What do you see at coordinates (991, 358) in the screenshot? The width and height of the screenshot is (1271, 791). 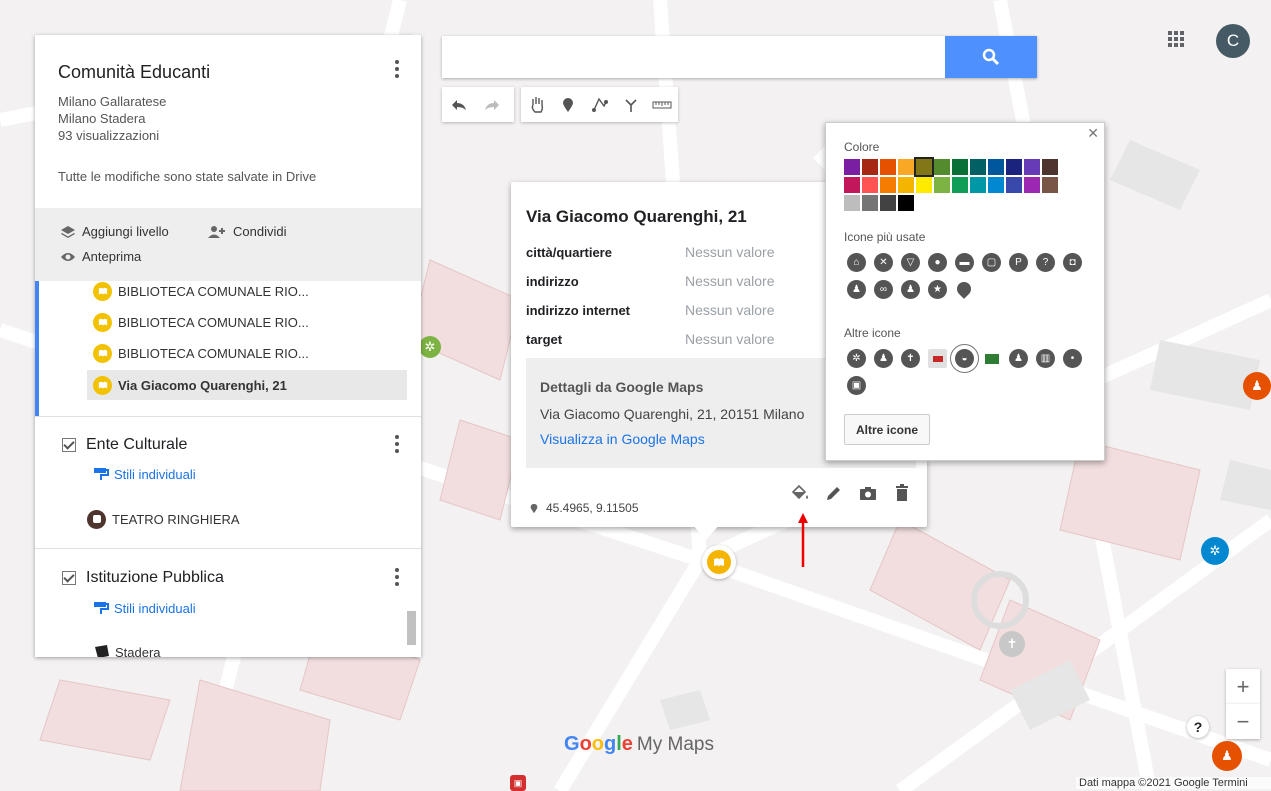 I see `classroom-icon` at bounding box center [991, 358].